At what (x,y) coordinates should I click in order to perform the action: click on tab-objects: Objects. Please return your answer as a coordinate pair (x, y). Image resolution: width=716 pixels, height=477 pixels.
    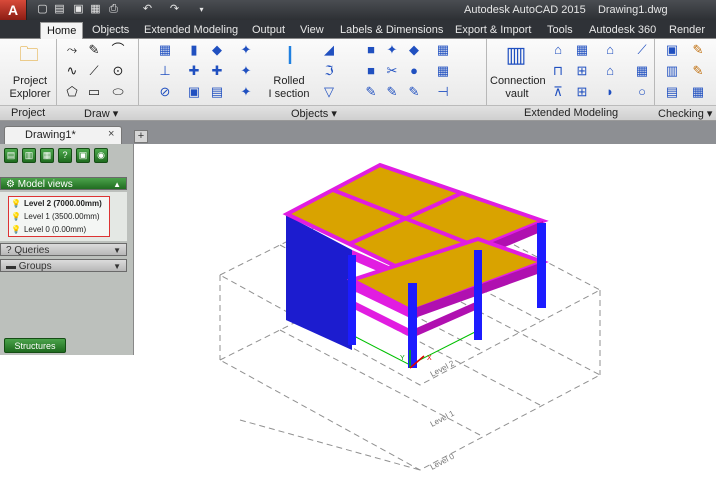
    Looking at the image, I should click on (110, 30).